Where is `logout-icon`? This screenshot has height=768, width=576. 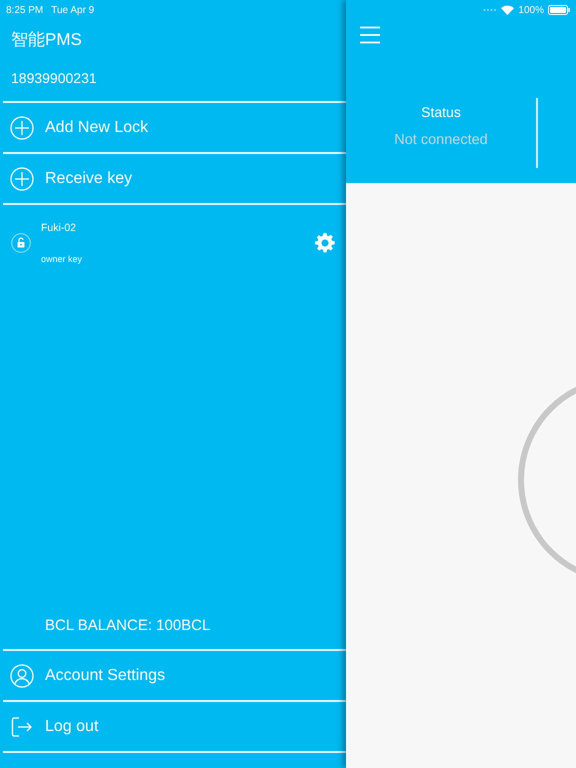 logout-icon is located at coordinates (21, 726).